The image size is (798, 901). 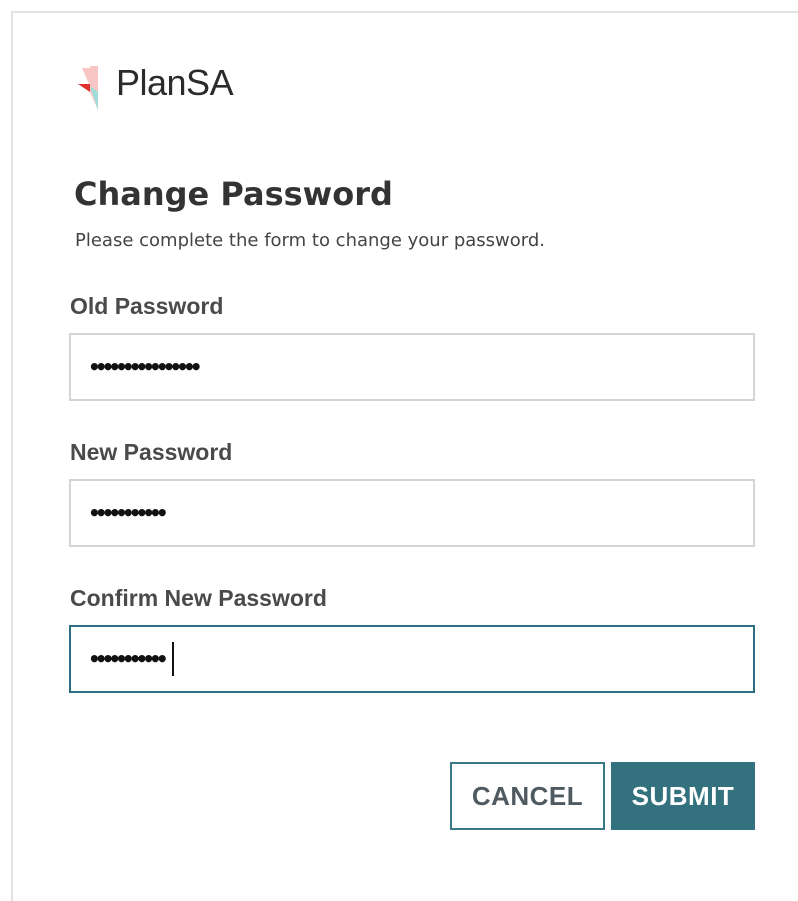 What do you see at coordinates (412, 513) in the screenshot?
I see `new-password-input: •••••••••••` at bounding box center [412, 513].